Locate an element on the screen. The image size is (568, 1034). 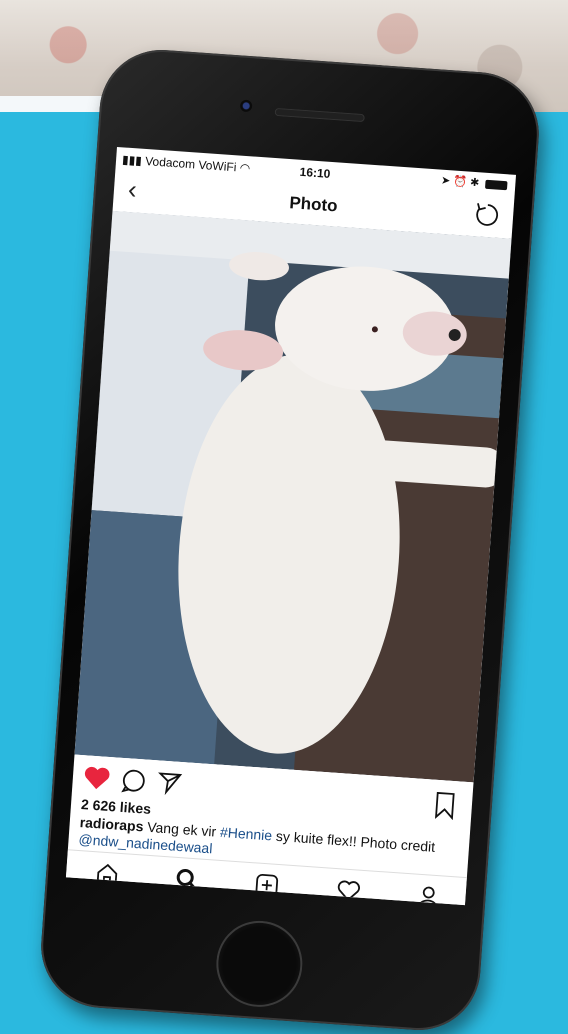
bluetooth-icon: ✱ is located at coordinates (474, 183).